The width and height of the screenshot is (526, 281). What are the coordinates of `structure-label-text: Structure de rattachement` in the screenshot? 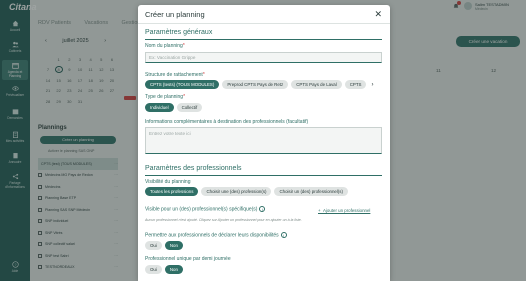 It's located at (174, 75).